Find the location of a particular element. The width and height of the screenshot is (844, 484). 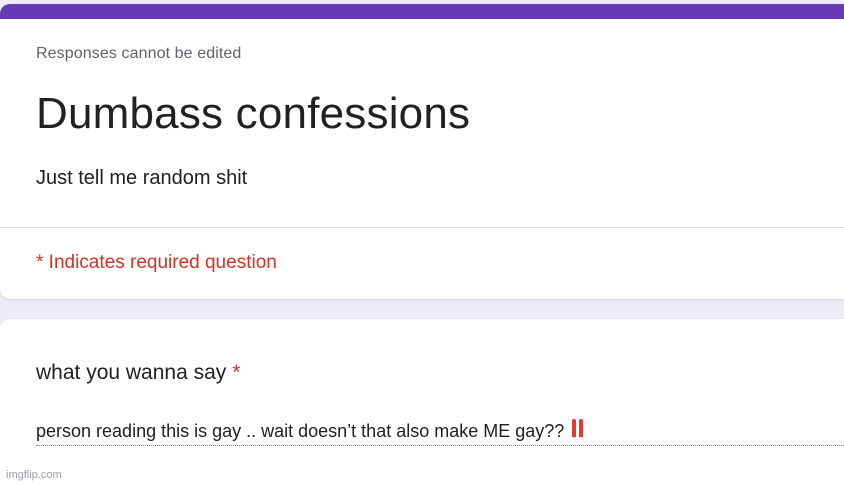

required-asterisk: * is located at coordinates (236, 372).